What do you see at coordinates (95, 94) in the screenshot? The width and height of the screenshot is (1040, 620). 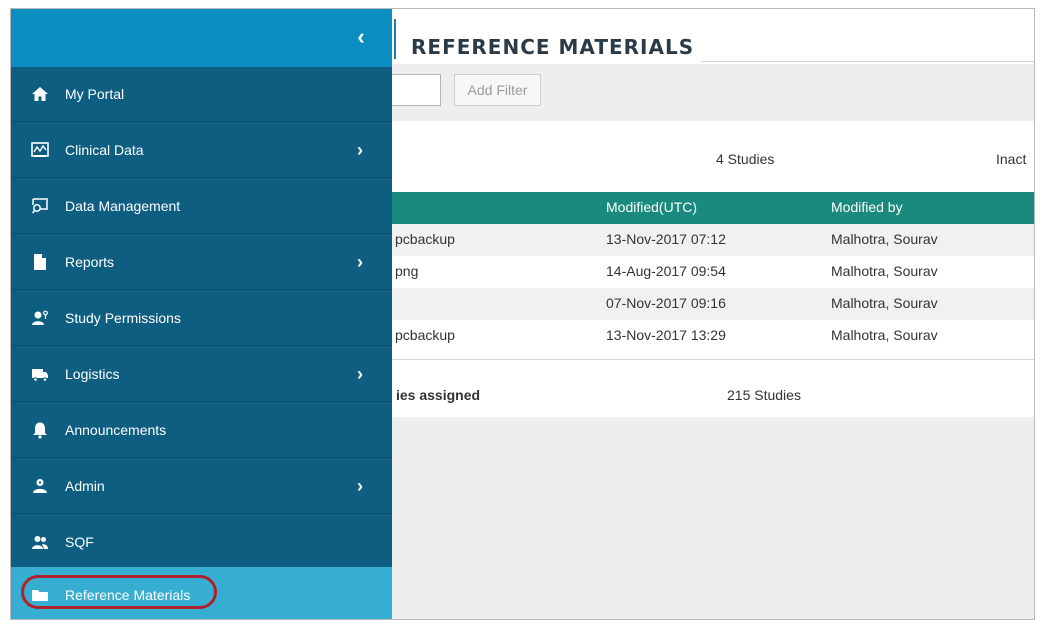 I see `sidebar-item-label: My Portal` at bounding box center [95, 94].